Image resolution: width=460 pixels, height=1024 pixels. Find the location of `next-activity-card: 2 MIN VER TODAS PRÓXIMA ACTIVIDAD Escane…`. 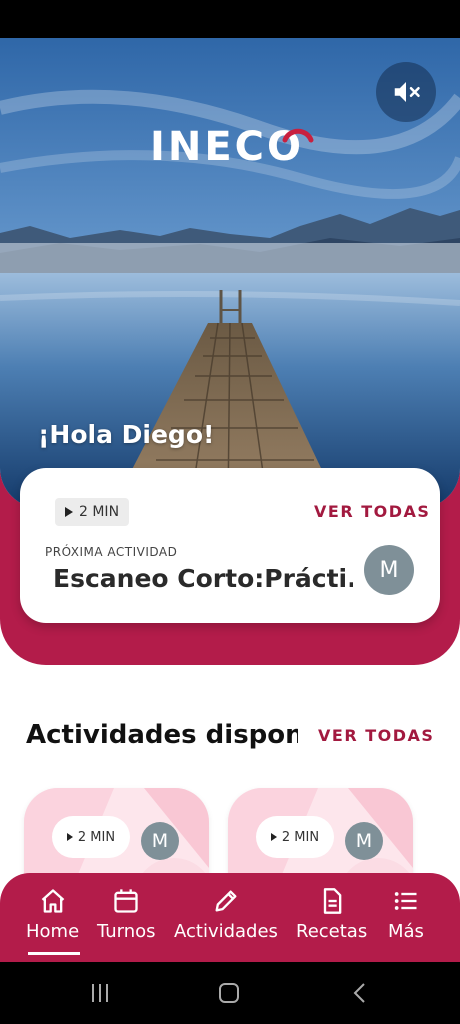

next-activity-card: 2 MIN VER TODAS PRÓXIMA ACTIVIDAD Escane… is located at coordinates (230, 545).